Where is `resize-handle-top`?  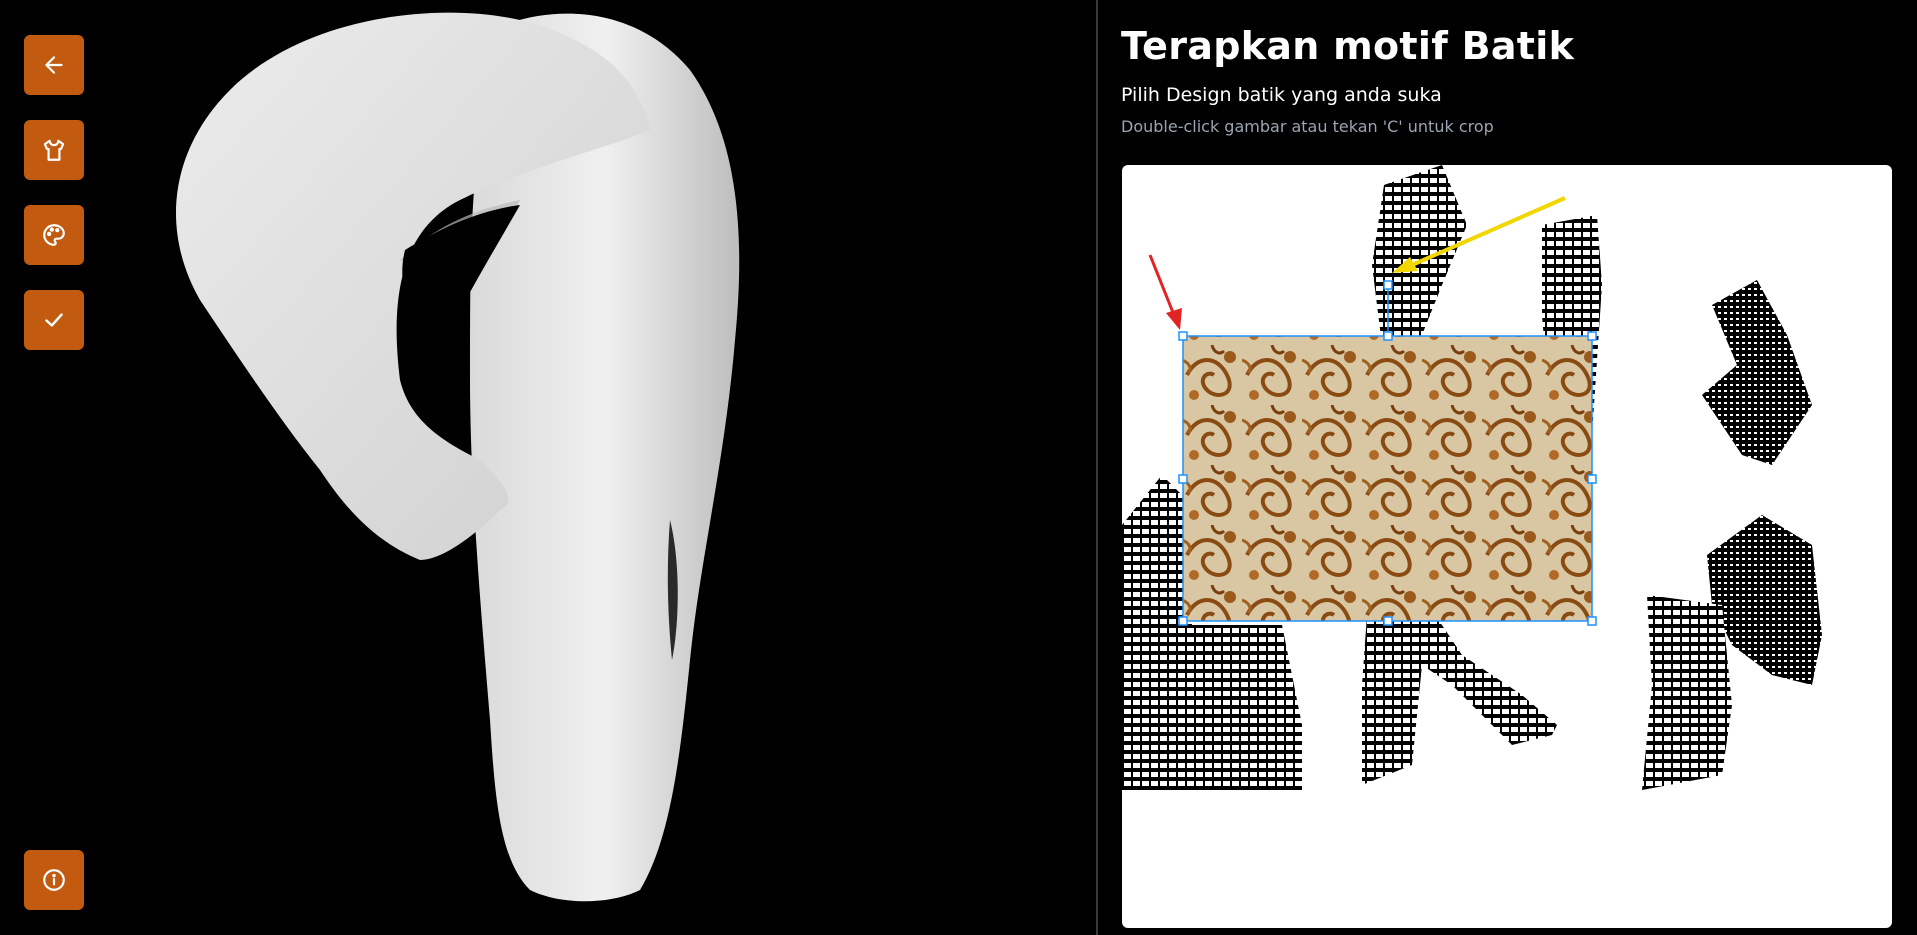 resize-handle-top is located at coordinates (1388, 336).